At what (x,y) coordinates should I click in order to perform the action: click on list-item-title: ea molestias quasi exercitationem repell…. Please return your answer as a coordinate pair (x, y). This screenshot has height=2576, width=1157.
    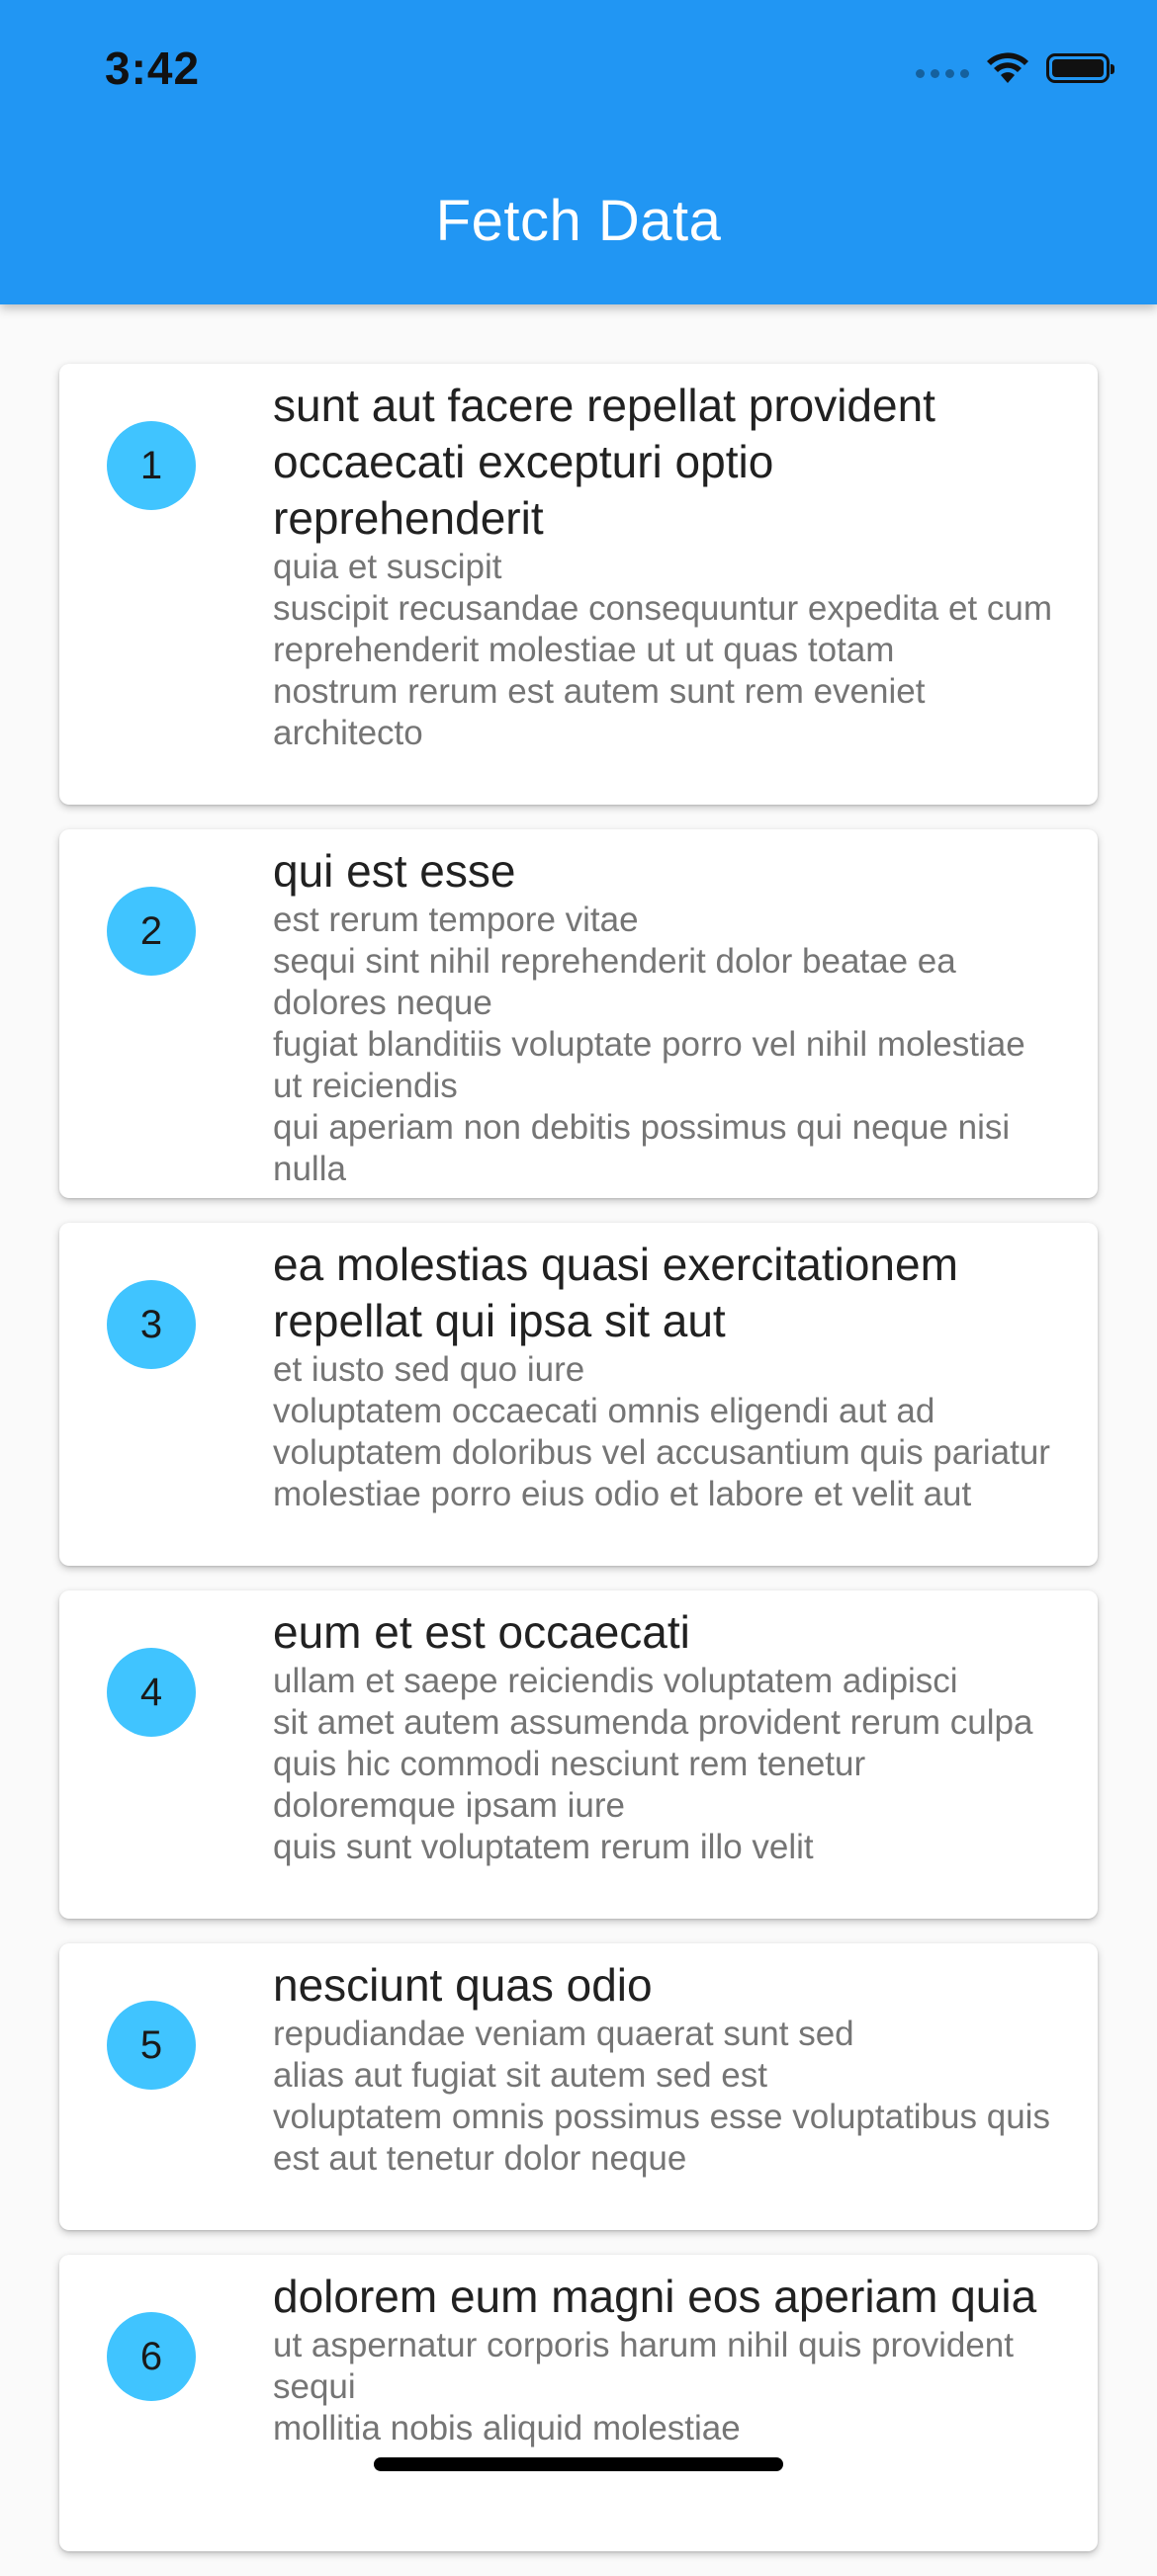
    Looking at the image, I should click on (616, 1292).